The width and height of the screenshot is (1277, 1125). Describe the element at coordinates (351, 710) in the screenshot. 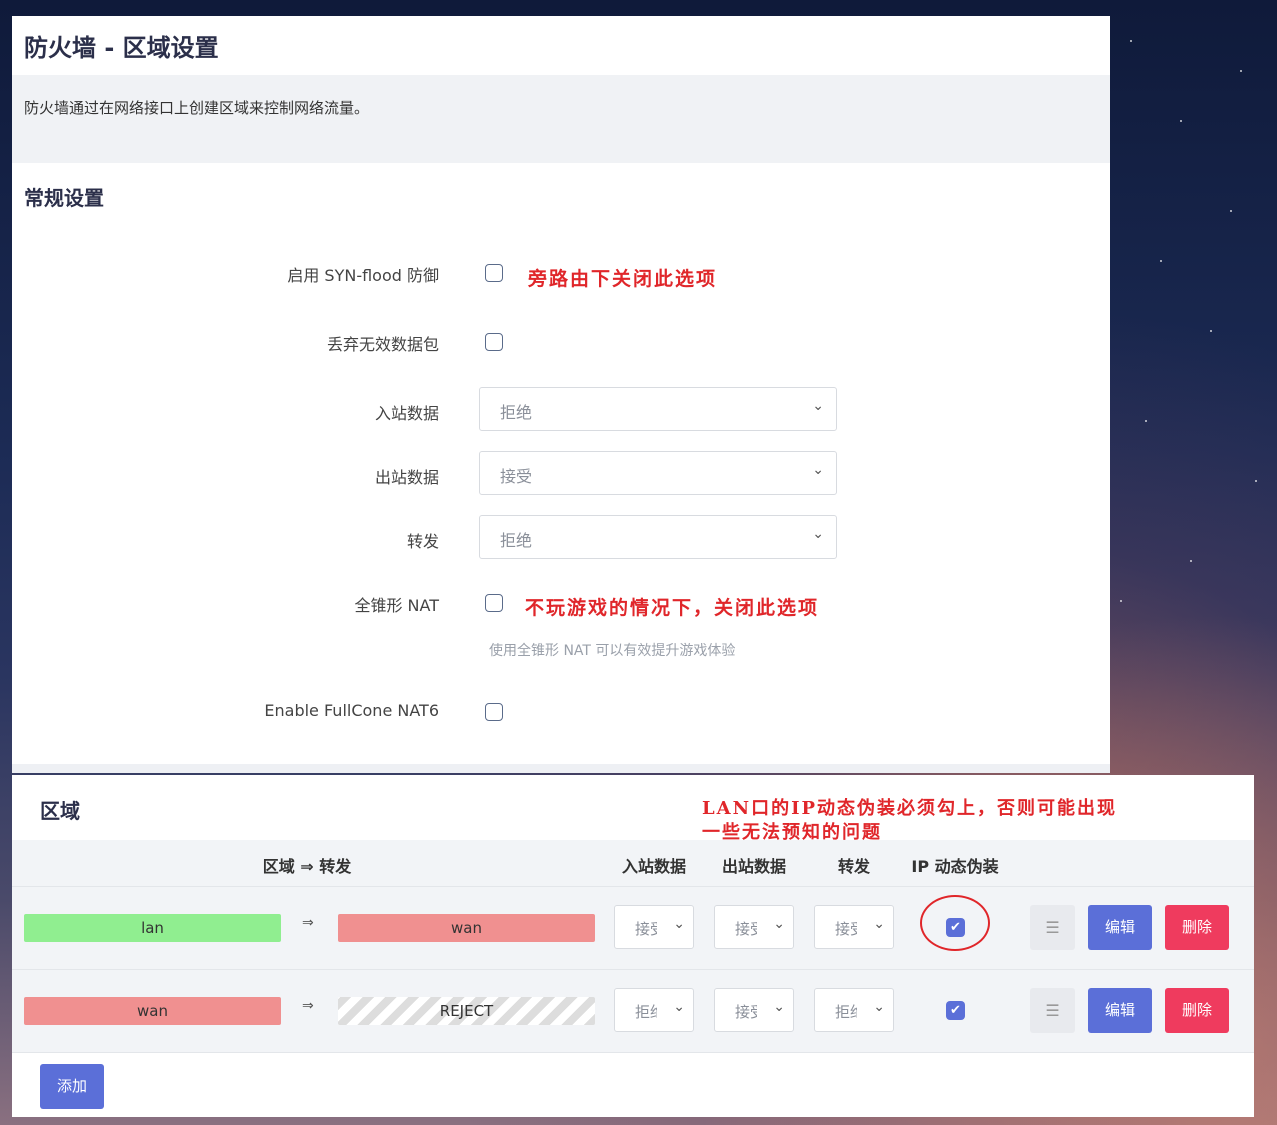

I see `fullcone-nat6-label: Enable FullCone NAT6` at that location.